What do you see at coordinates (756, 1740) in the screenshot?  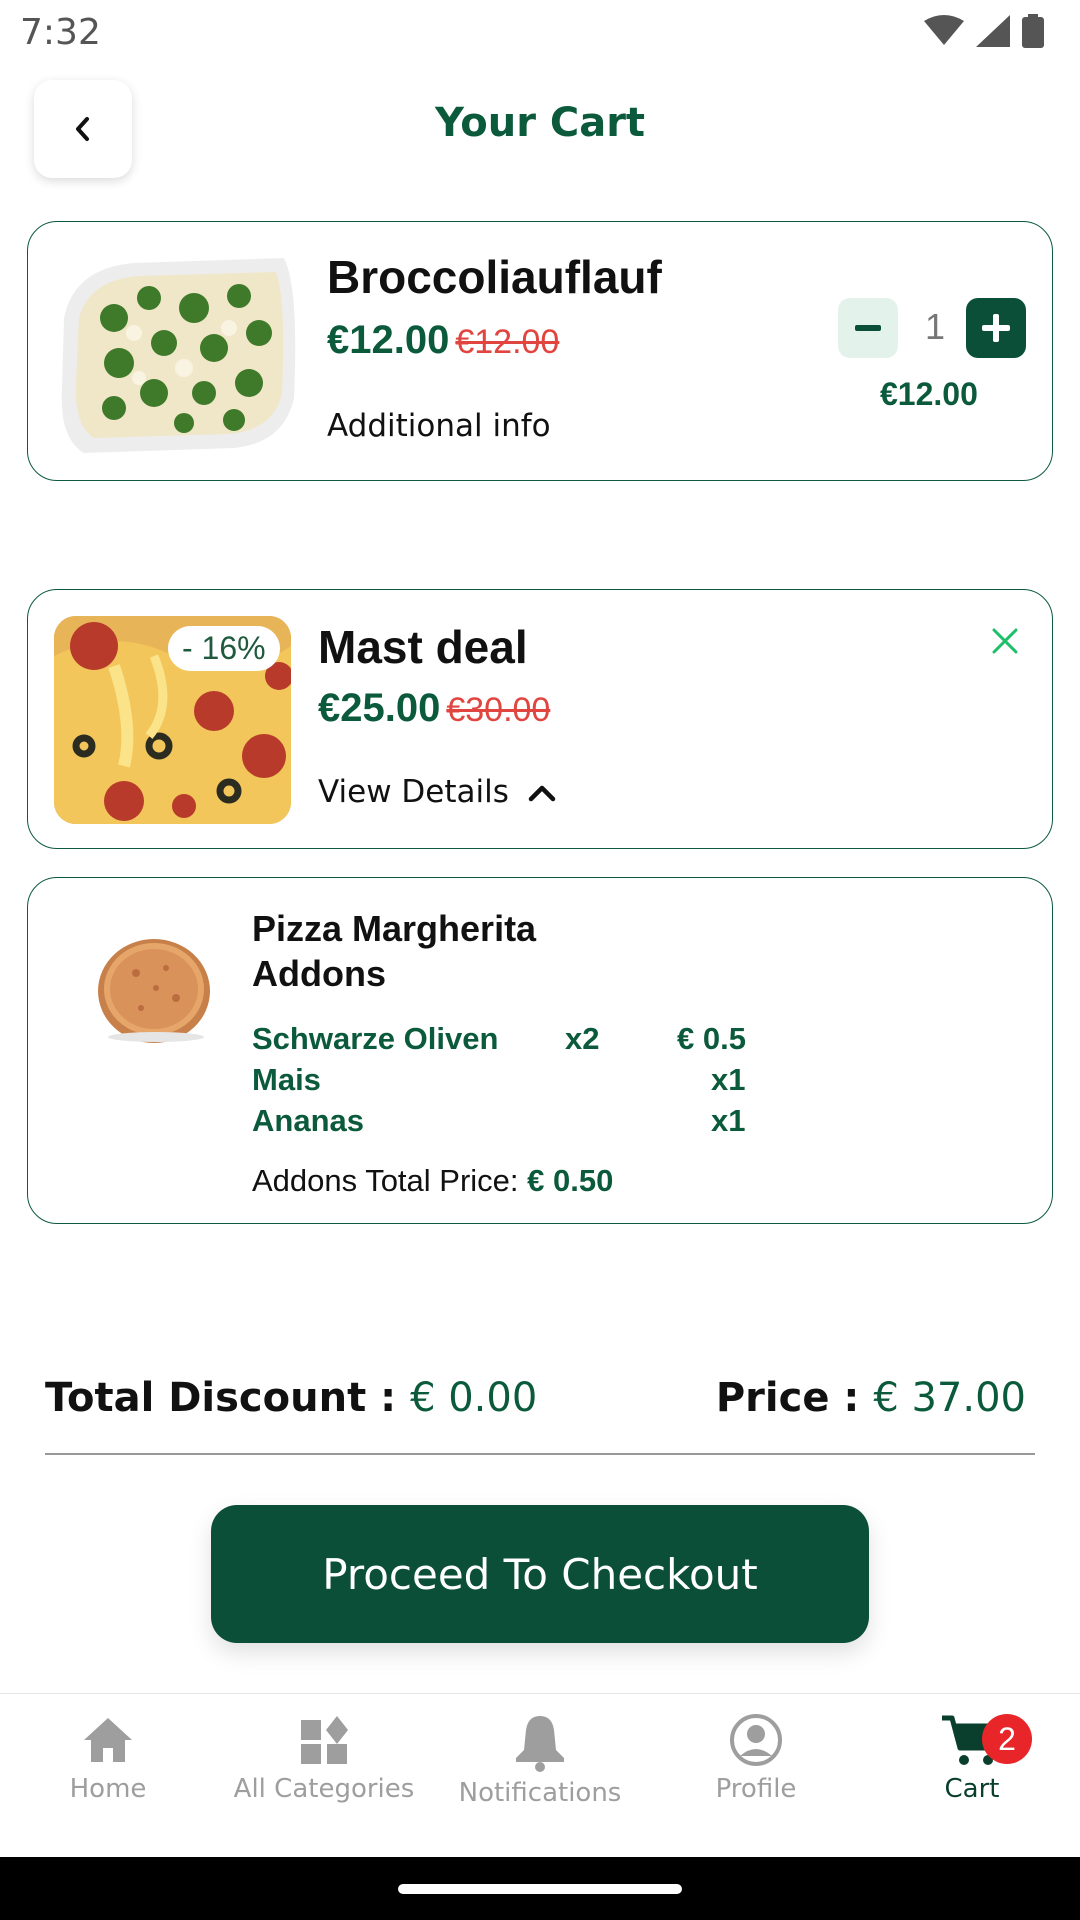 I see `profile-icon` at bounding box center [756, 1740].